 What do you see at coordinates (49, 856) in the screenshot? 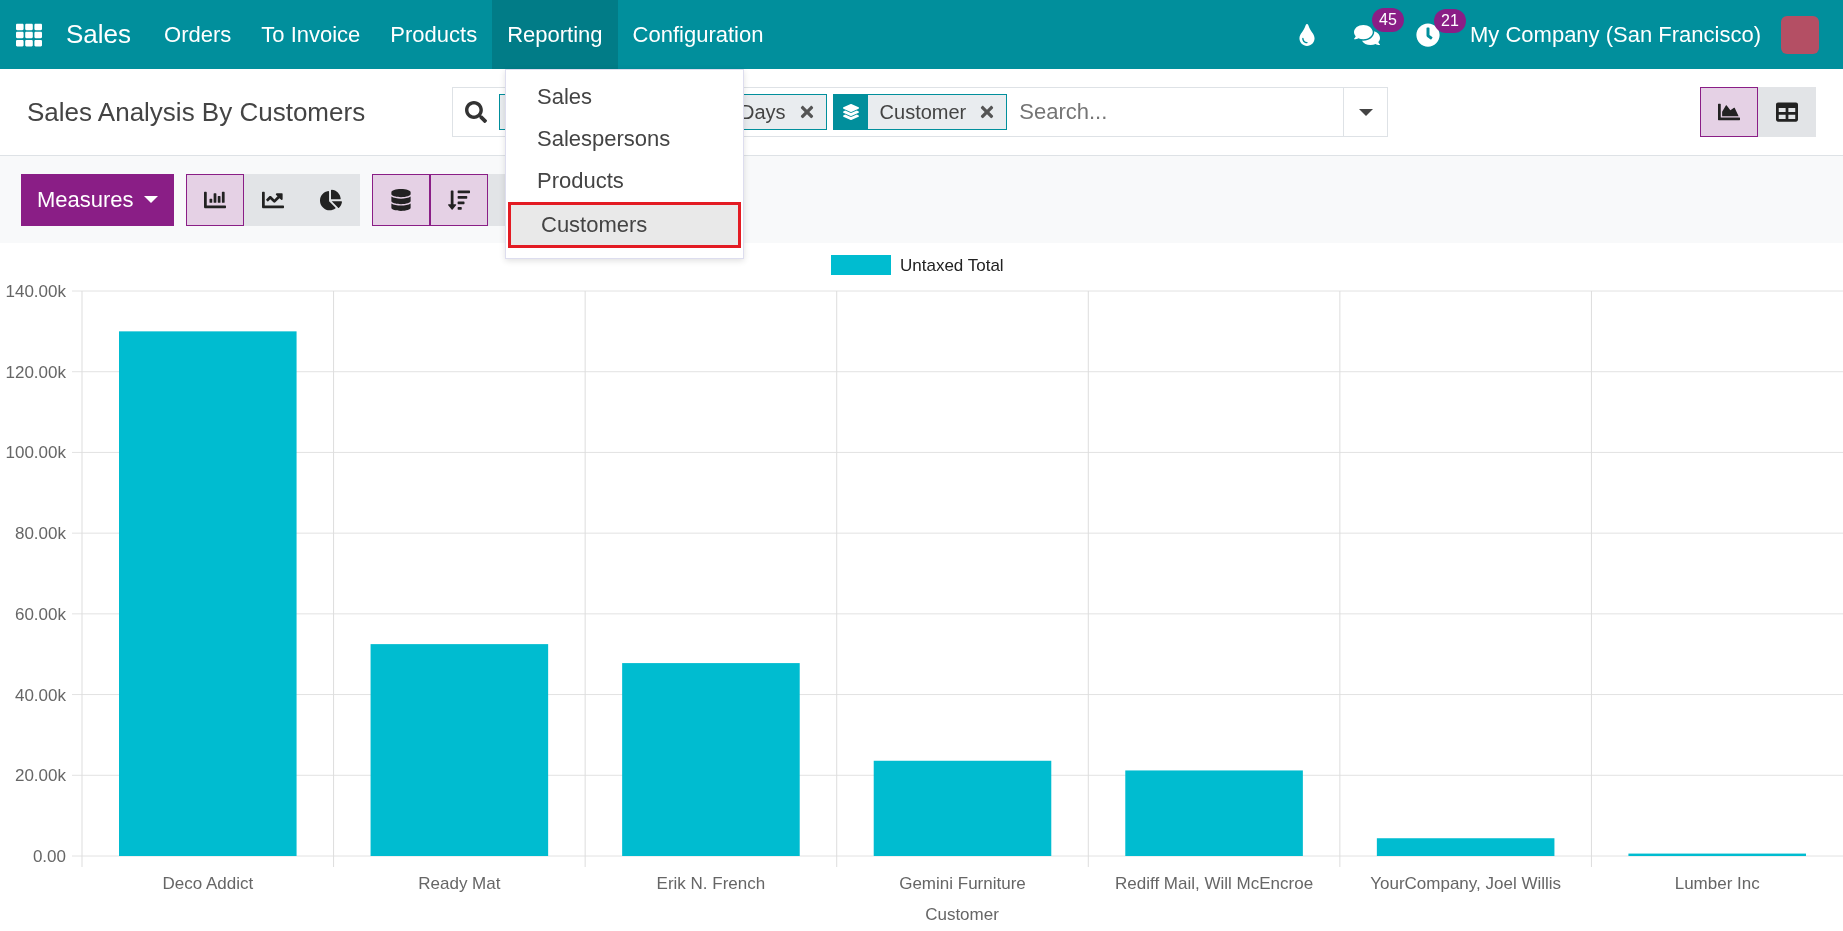
I see `y-axis-label: 0.00` at bounding box center [49, 856].